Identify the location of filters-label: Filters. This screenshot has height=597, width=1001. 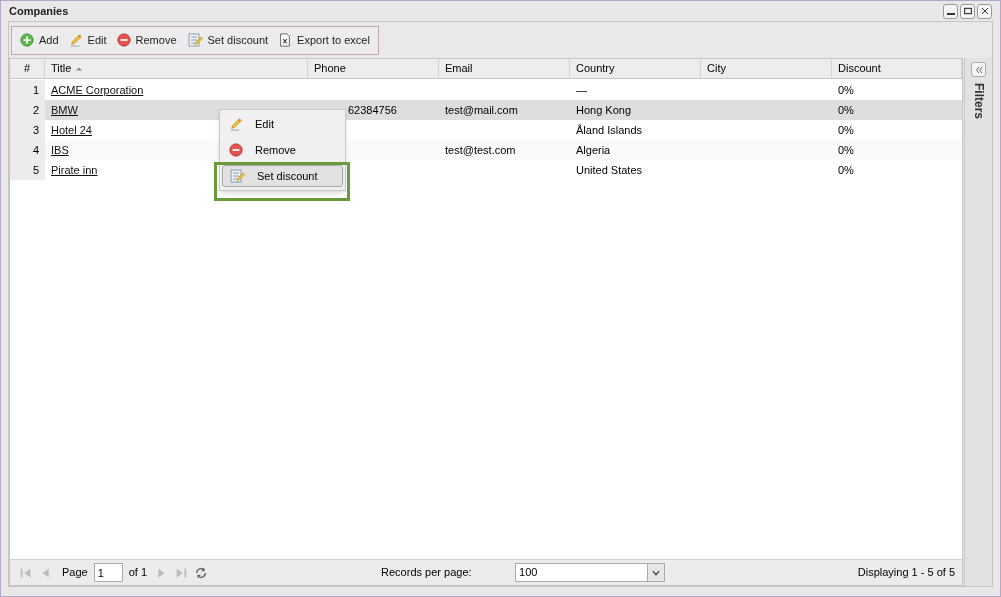
(978, 101).